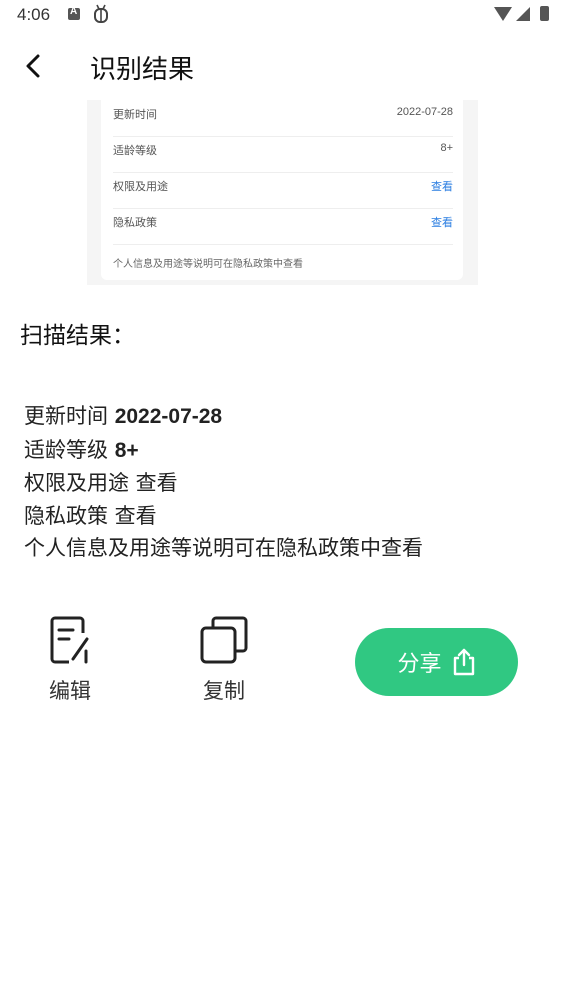 The width and height of the screenshot is (565, 1004). Describe the element at coordinates (503, 13) in the screenshot. I see `wifi-icon` at that location.